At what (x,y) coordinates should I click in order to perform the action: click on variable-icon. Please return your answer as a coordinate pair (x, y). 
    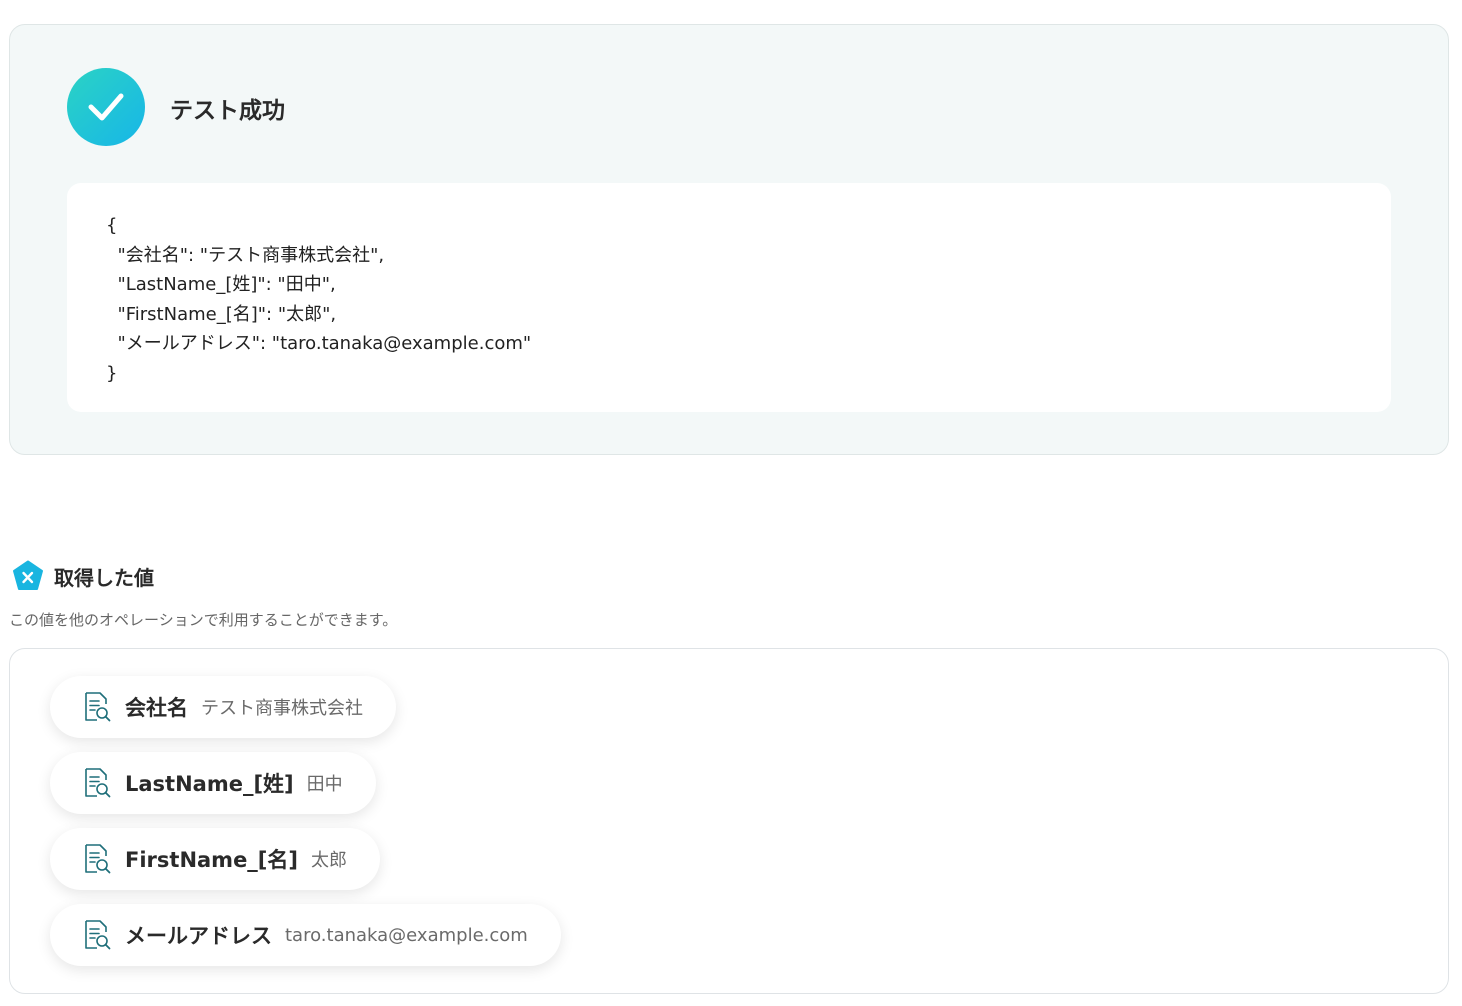
    Looking at the image, I should click on (28, 575).